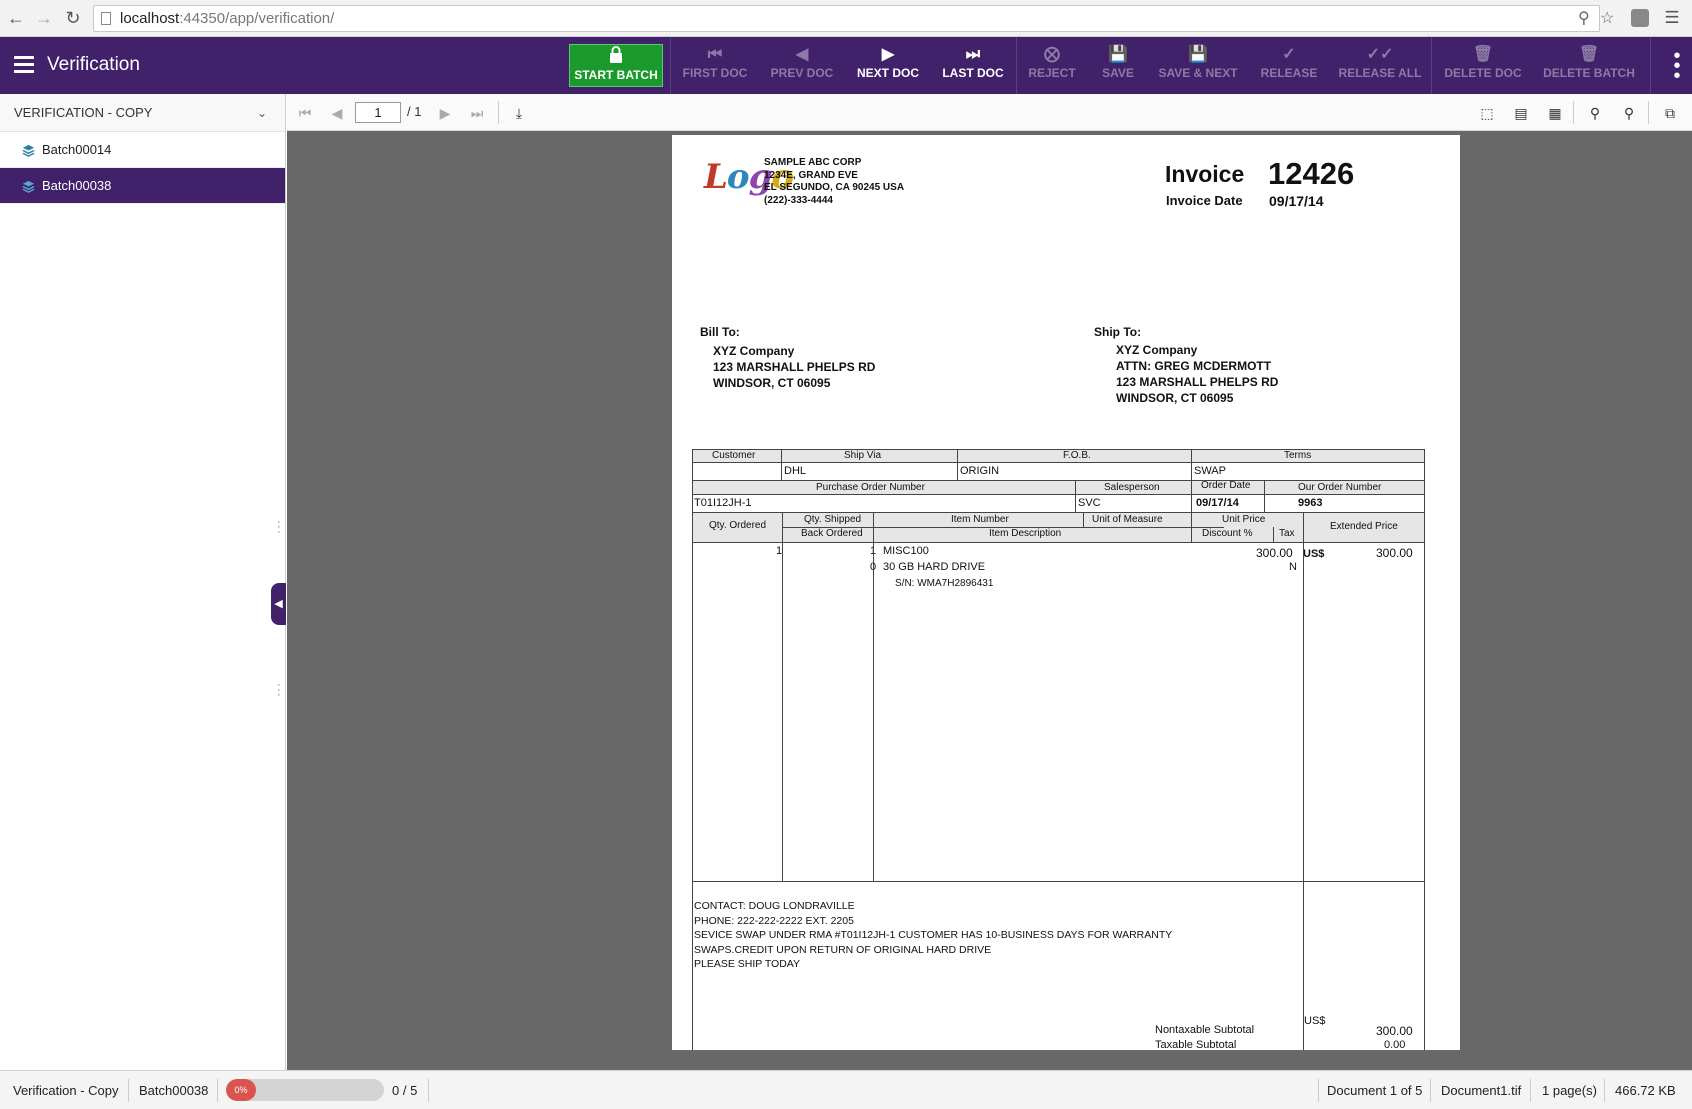 Image resolution: width=1692 pixels, height=1109 pixels. Describe the element at coordinates (1298, 455) in the screenshot. I see `hdr-terms: Terms` at that location.